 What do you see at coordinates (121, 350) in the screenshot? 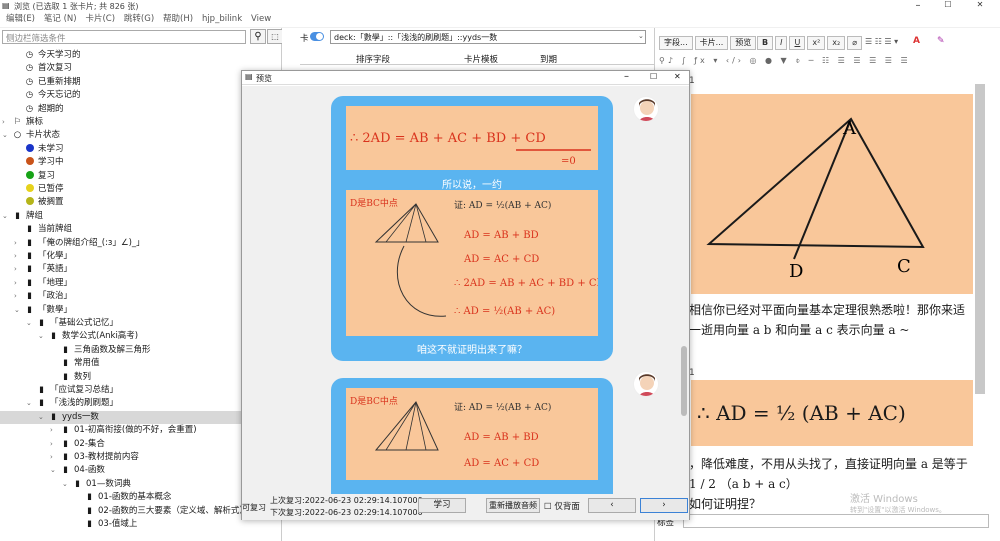
I see `sidebar-item: ▮ 三角函数及解三角形` at bounding box center [121, 350].